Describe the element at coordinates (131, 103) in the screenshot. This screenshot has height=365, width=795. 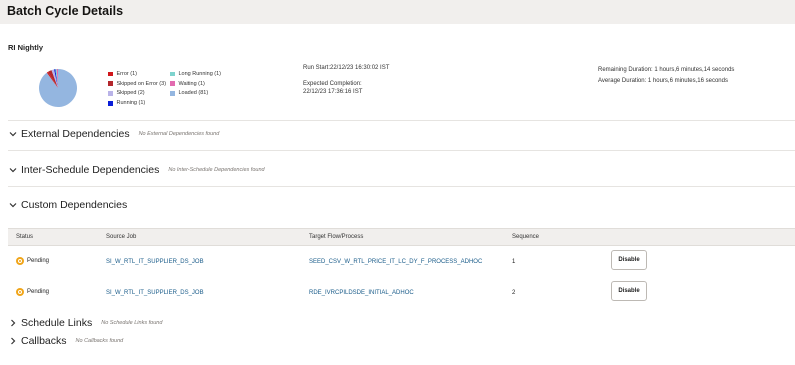
I see `legend-label: Running (1)` at that location.